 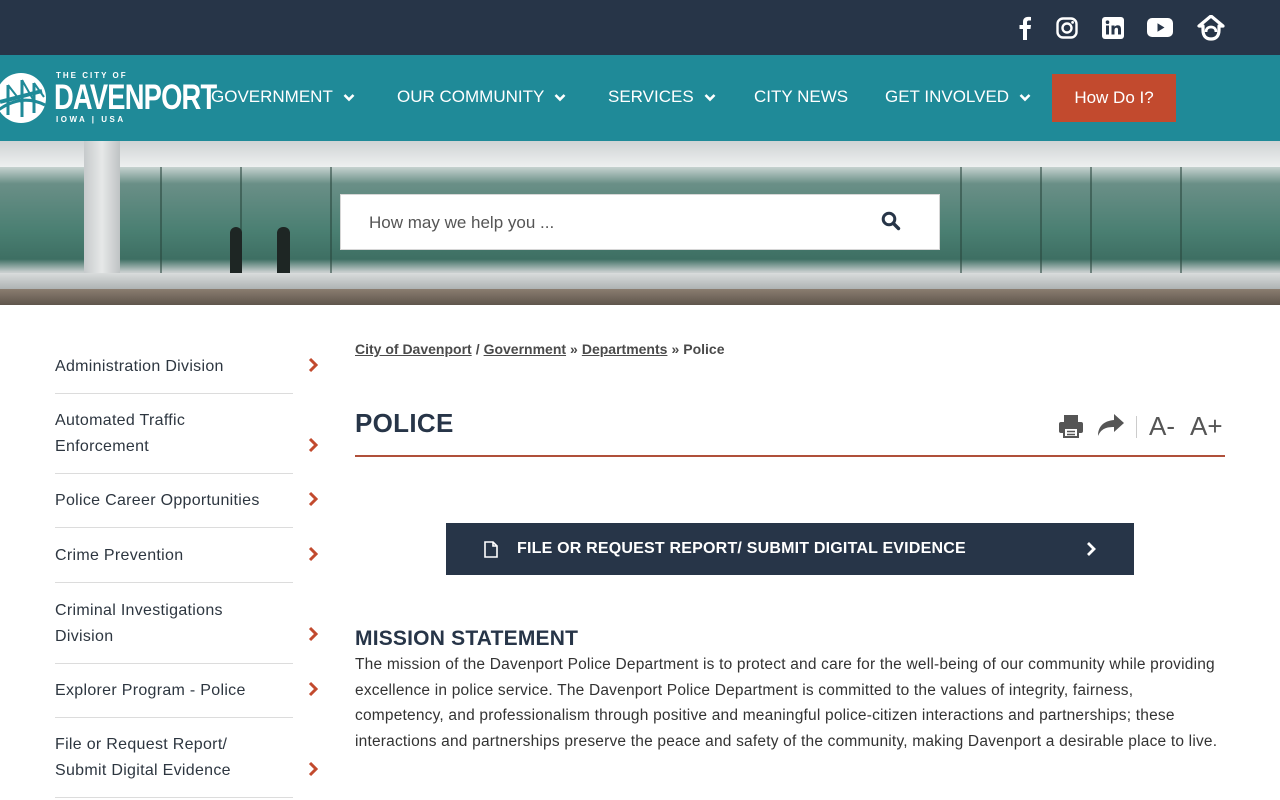 I want to click on increase-font-button: A+, so click(x=1206, y=426).